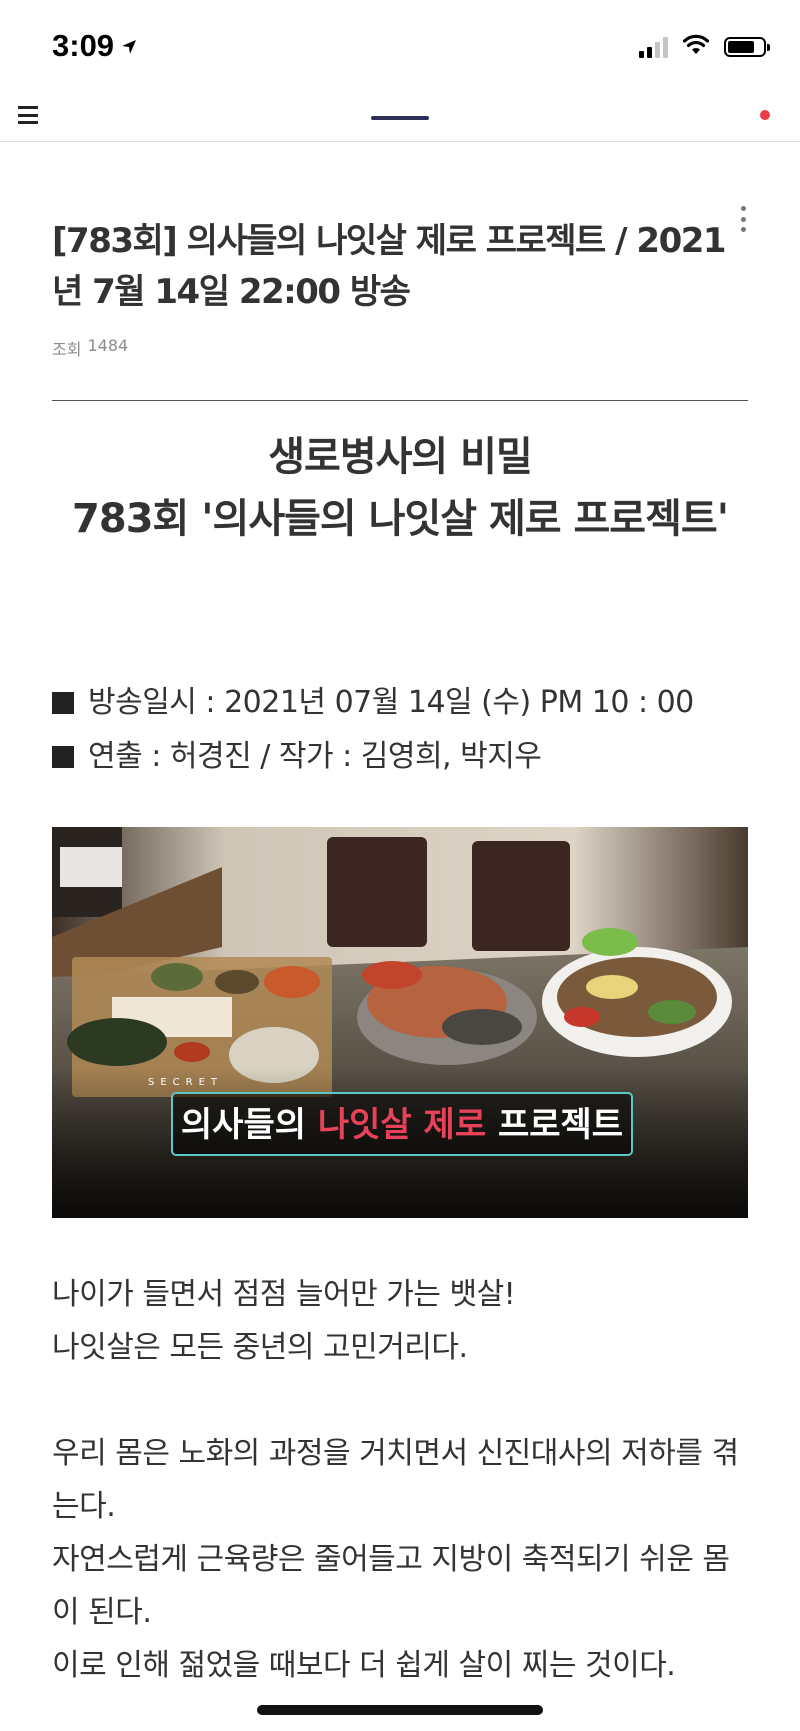 This screenshot has height=1731, width=800. I want to click on program-heading: 생로병사의 비밀 783회 '의사들의 나잇살 제로 프로젝트', so click(400, 488).